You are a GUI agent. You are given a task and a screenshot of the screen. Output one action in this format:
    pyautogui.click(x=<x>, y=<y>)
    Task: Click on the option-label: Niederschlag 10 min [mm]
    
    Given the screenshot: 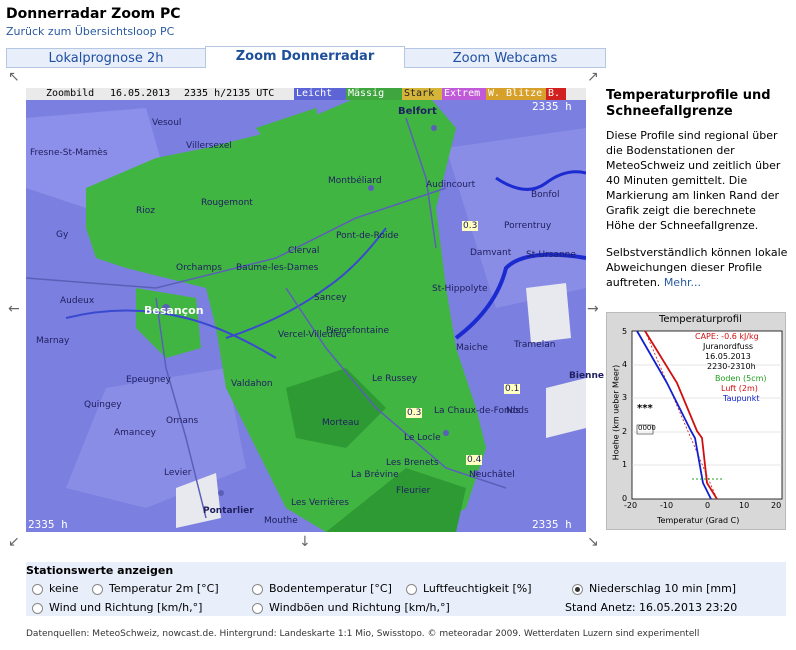 What is the action you would take?
    pyautogui.click(x=663, y=588)
    